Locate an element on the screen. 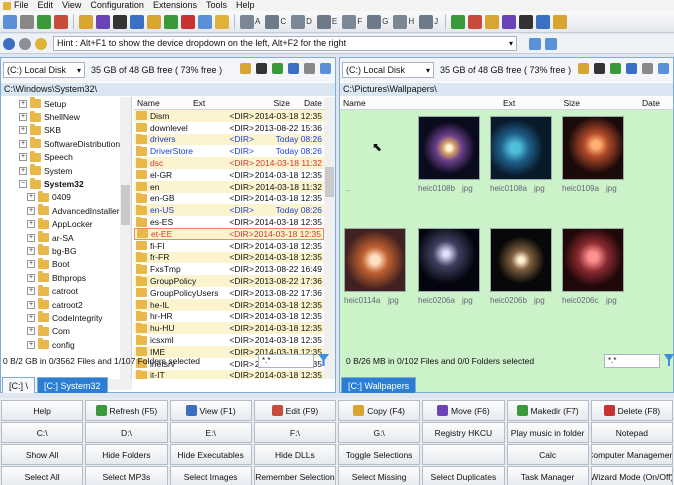 The image size is (674, 485). tree-item: +0409 is located at coordinates (66, 197).